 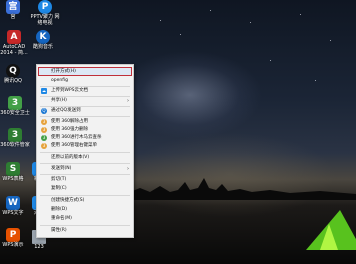 I want to click on menu-item-upload-wps-cloud: ☁ 上传到WPS云文档, so click(x=85, y=91).